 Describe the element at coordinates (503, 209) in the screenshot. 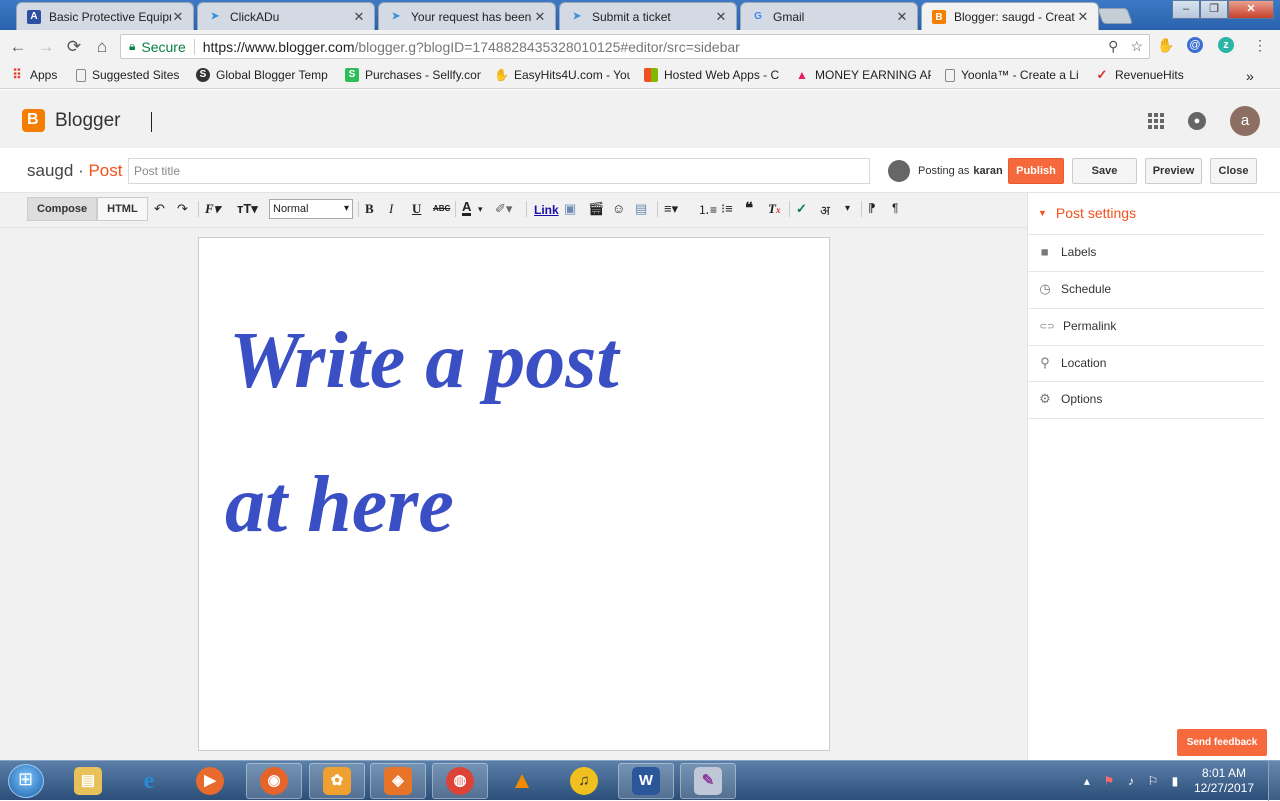

I see `highlight-color-icon: ✐▾` at that location.